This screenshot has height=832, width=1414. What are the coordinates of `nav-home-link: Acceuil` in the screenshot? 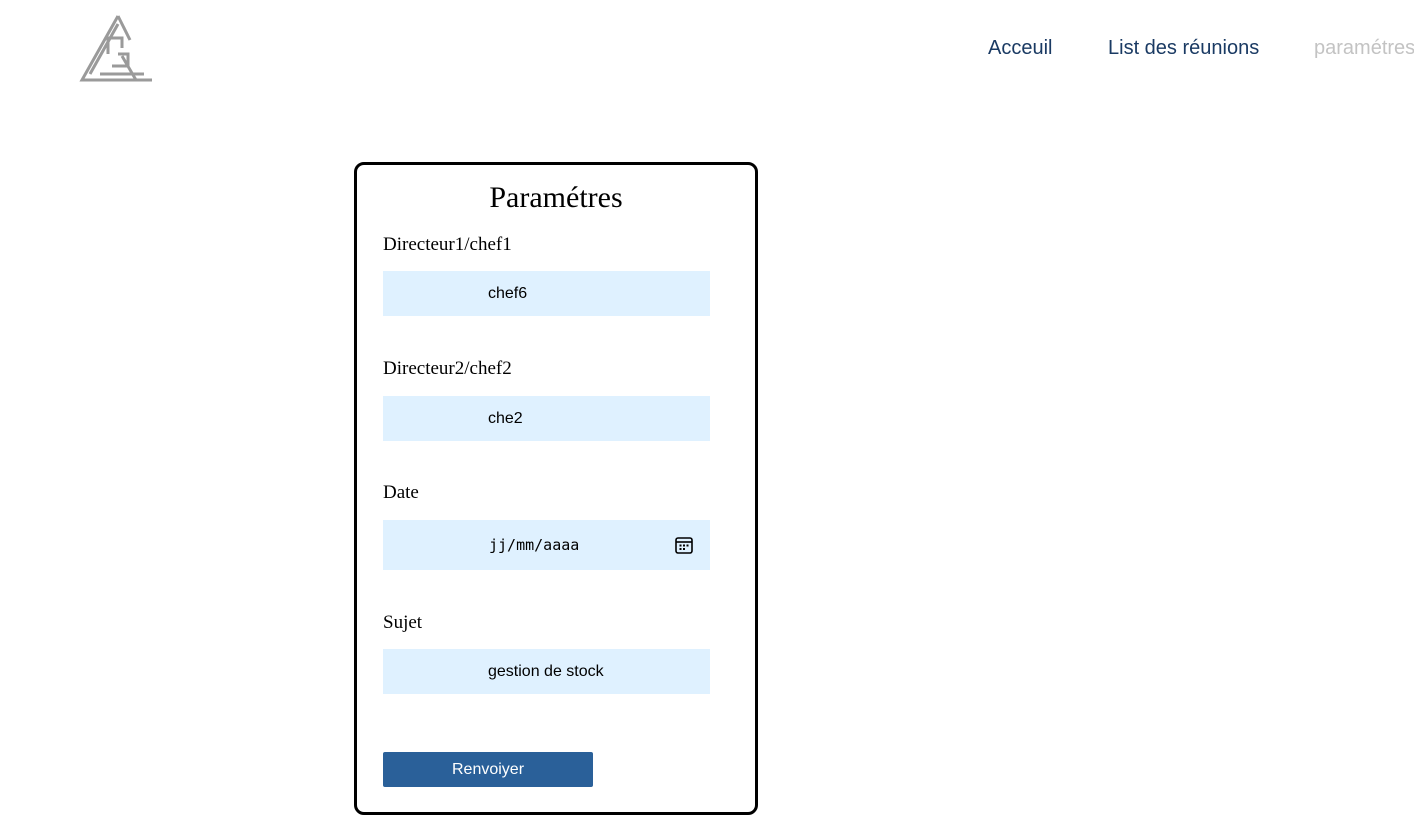 It's located at (1020, 48).